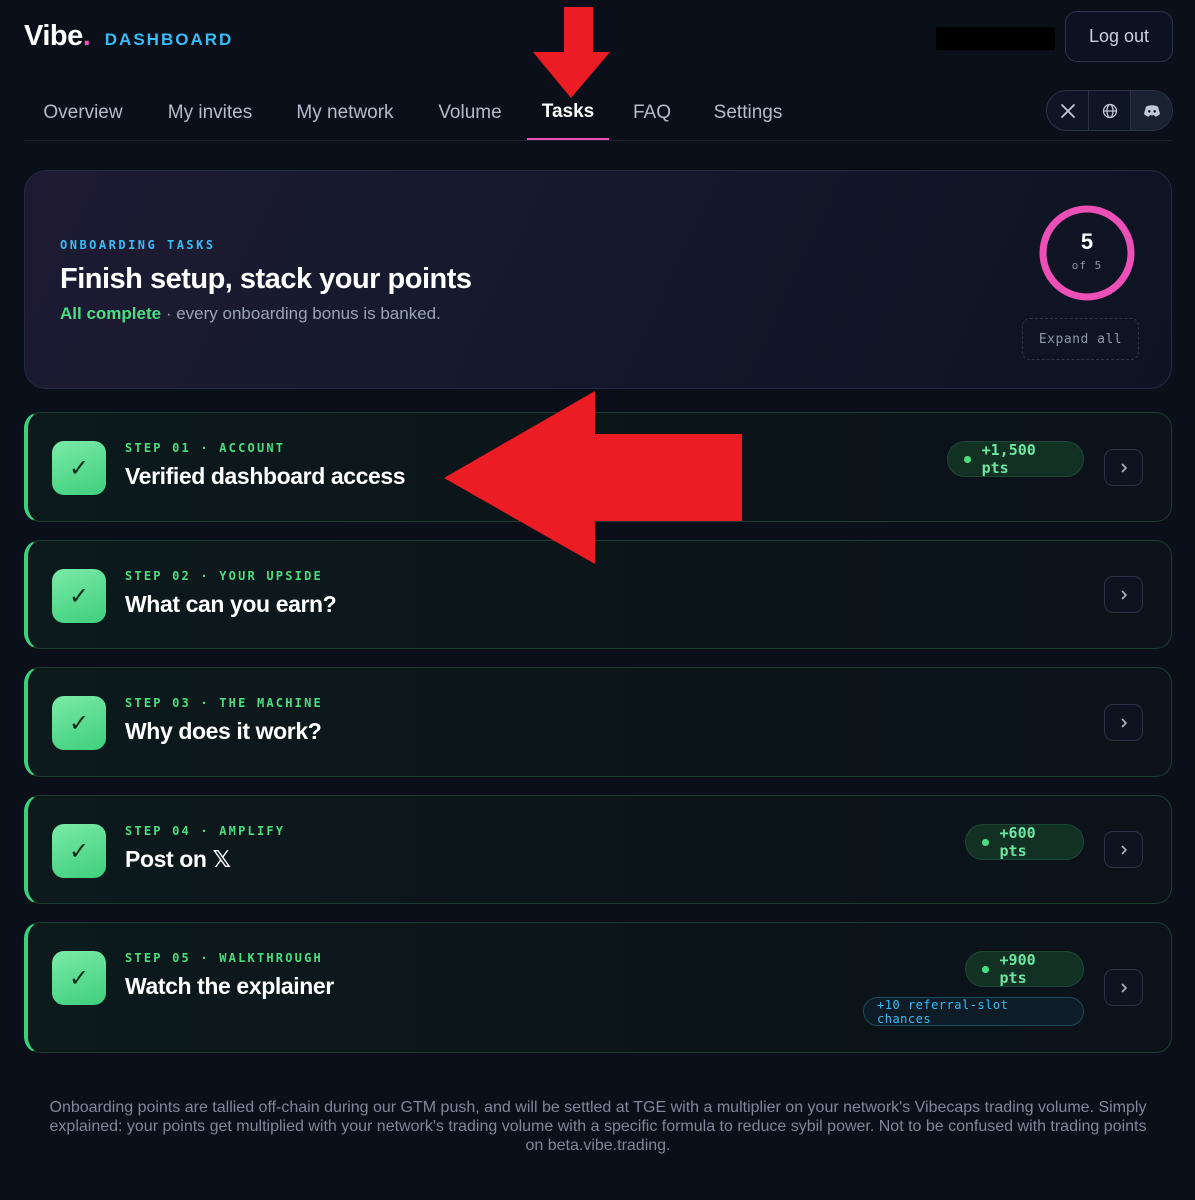 This screenshot has height=1200, width=1195. Describe the element at coordinates (178, 859) in the screenshot. I see `step-title: Post on 𝕏` at that location.